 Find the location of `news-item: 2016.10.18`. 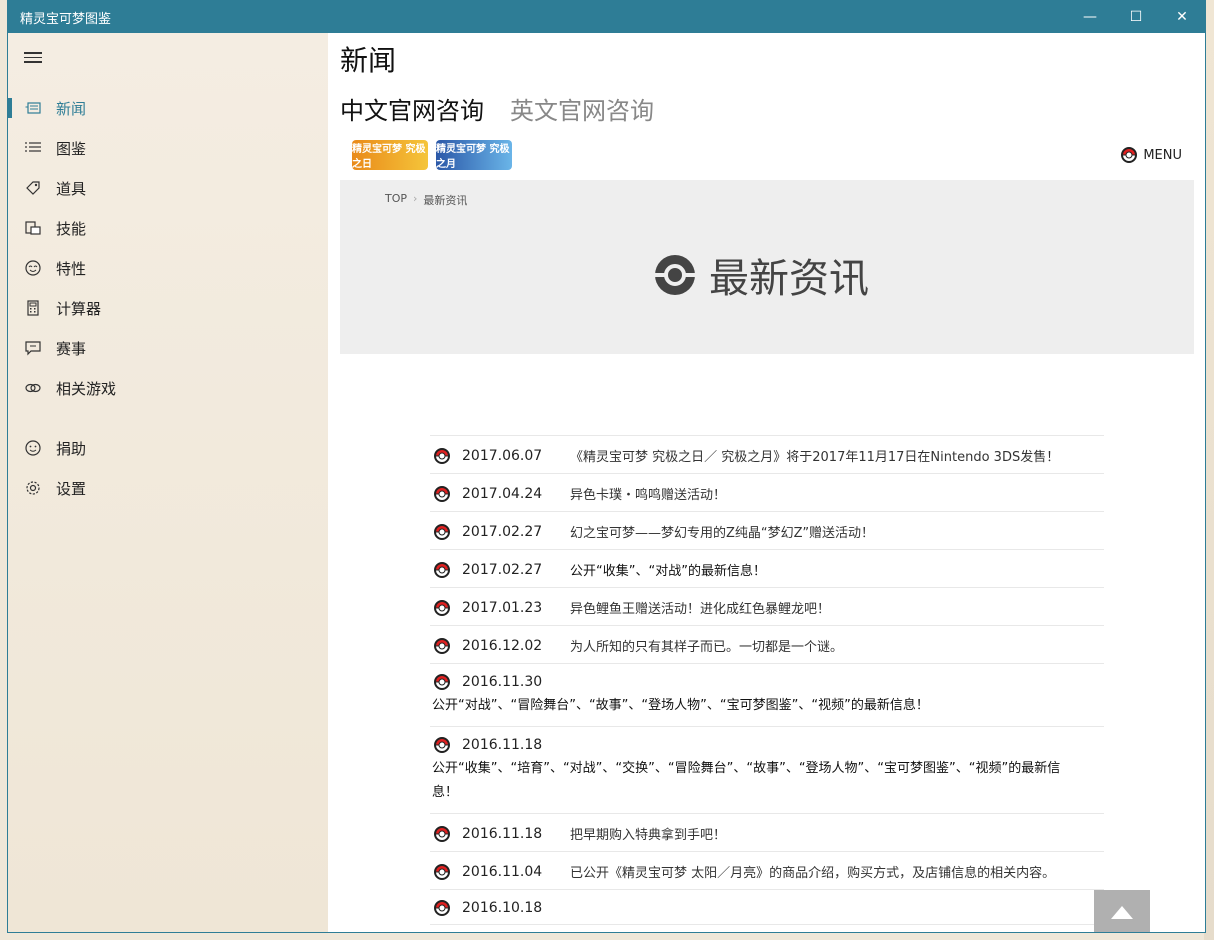

news-item: 2016.10.18 is located at coordinates (767, 907).